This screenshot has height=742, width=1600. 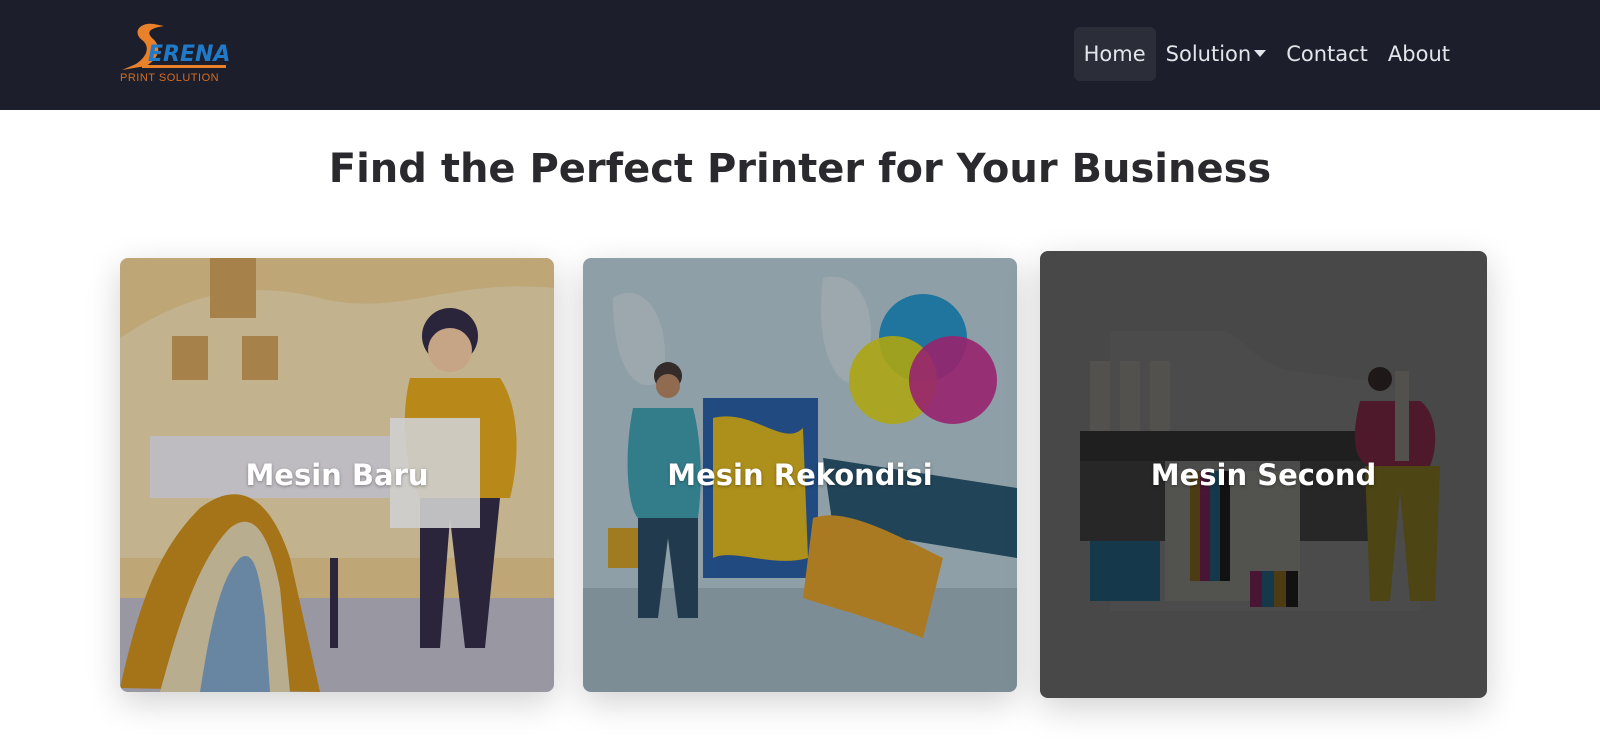 I want to click on nav-solution-dropdown: Solution, so click(x=1216, y=54).